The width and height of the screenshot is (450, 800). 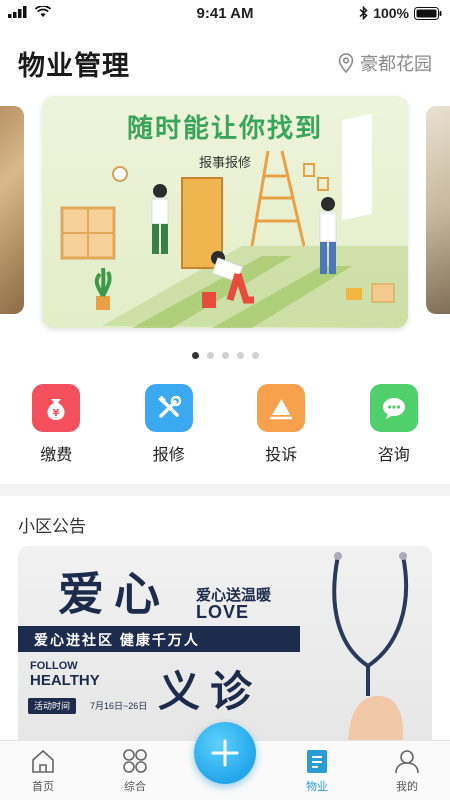 I want to click on quick-action-payment: ¥ 缴费, so click(x=56, y=424).